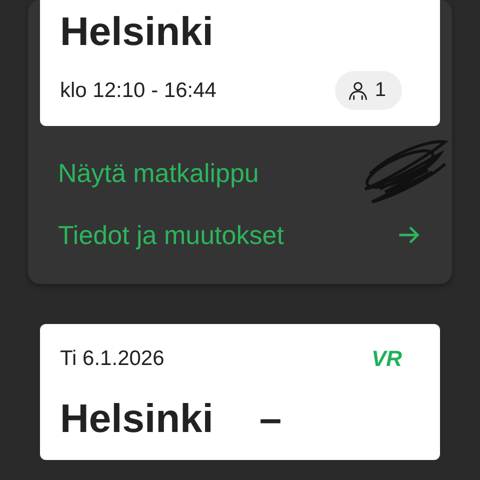  I want to click on vr-logo: VR, so click(386, 359).